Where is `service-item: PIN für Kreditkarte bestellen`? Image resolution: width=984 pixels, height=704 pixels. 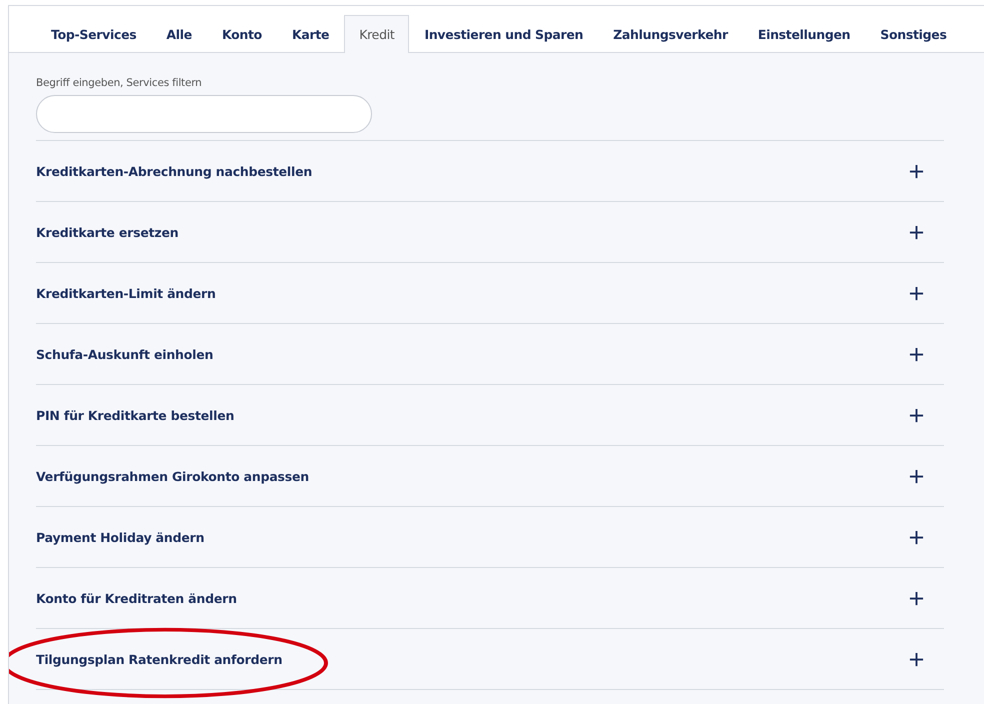
service-item: PIN für Kreditkarte bestellen is located at coordinates (135, 415).